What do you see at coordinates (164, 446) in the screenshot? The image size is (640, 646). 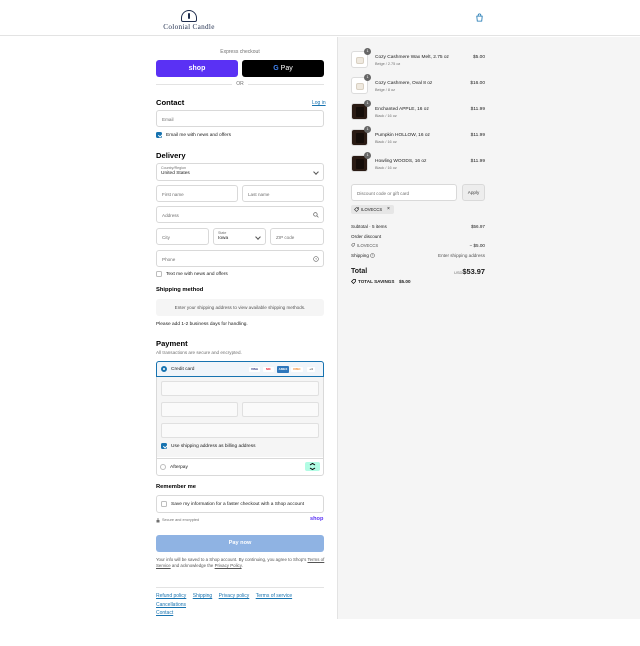 I see `billing-same-checkbox` at bounding box center [164, 446].